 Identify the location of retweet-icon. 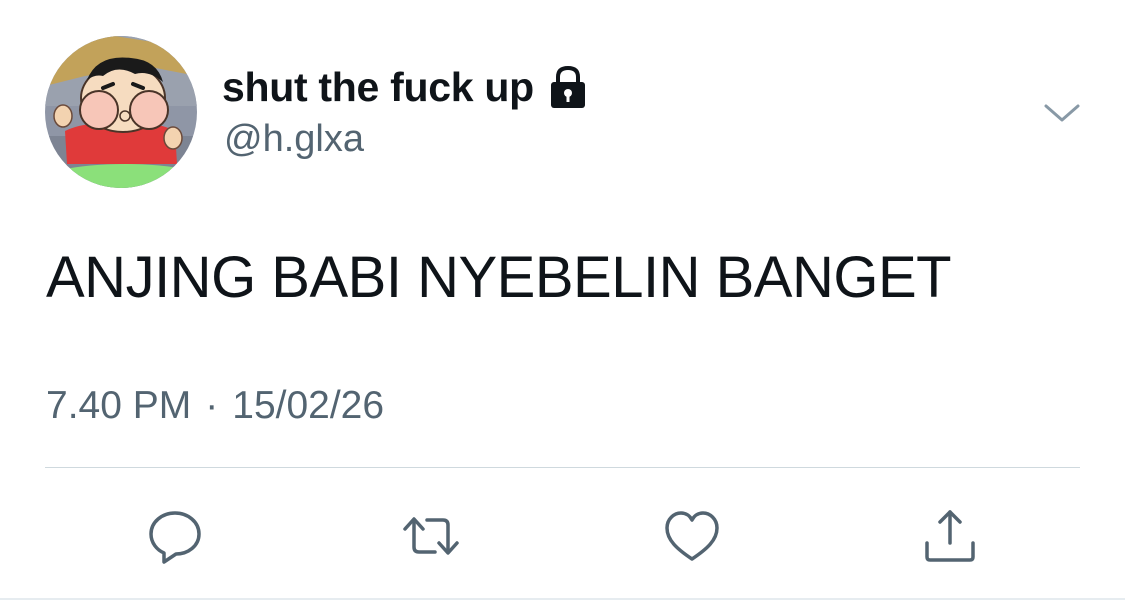
(431, 536).